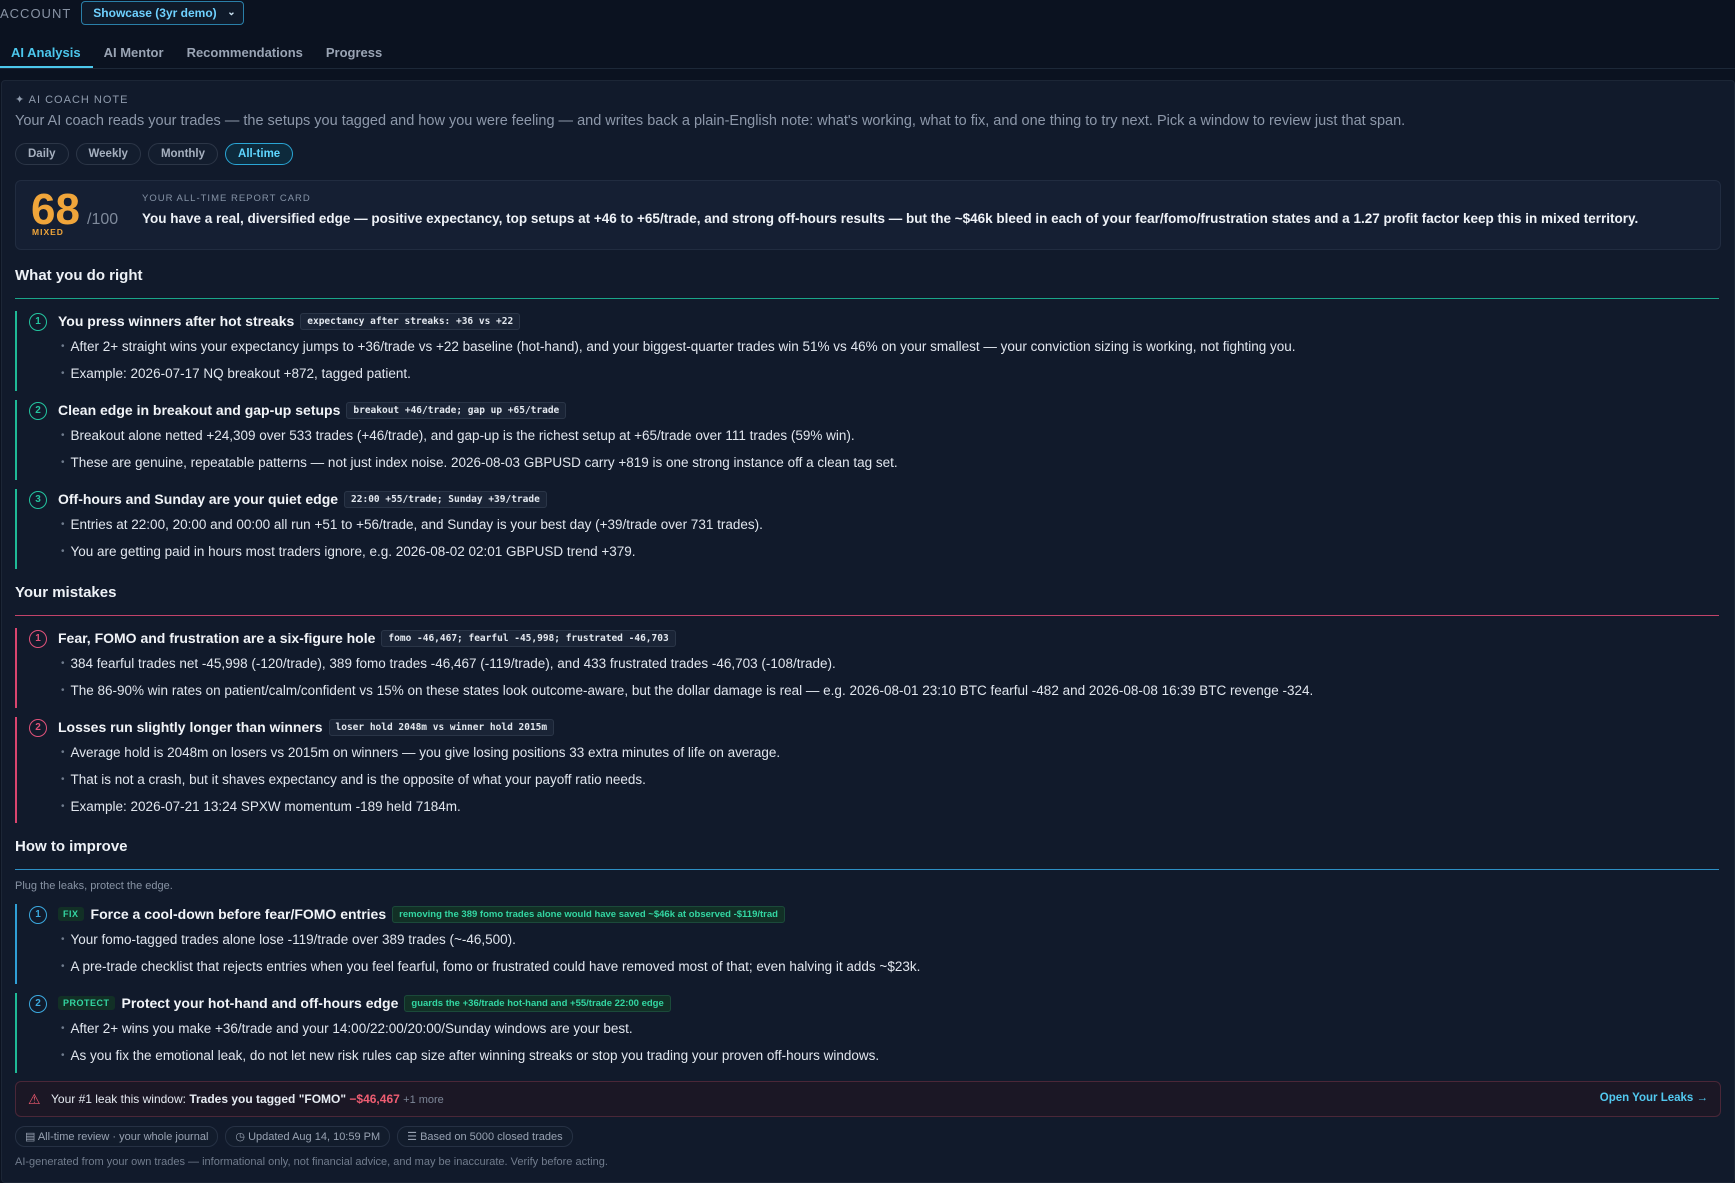 The width and height of the screenshot is (1735, 1183). I want to click on window-daily: Daily, so click(42, 154).